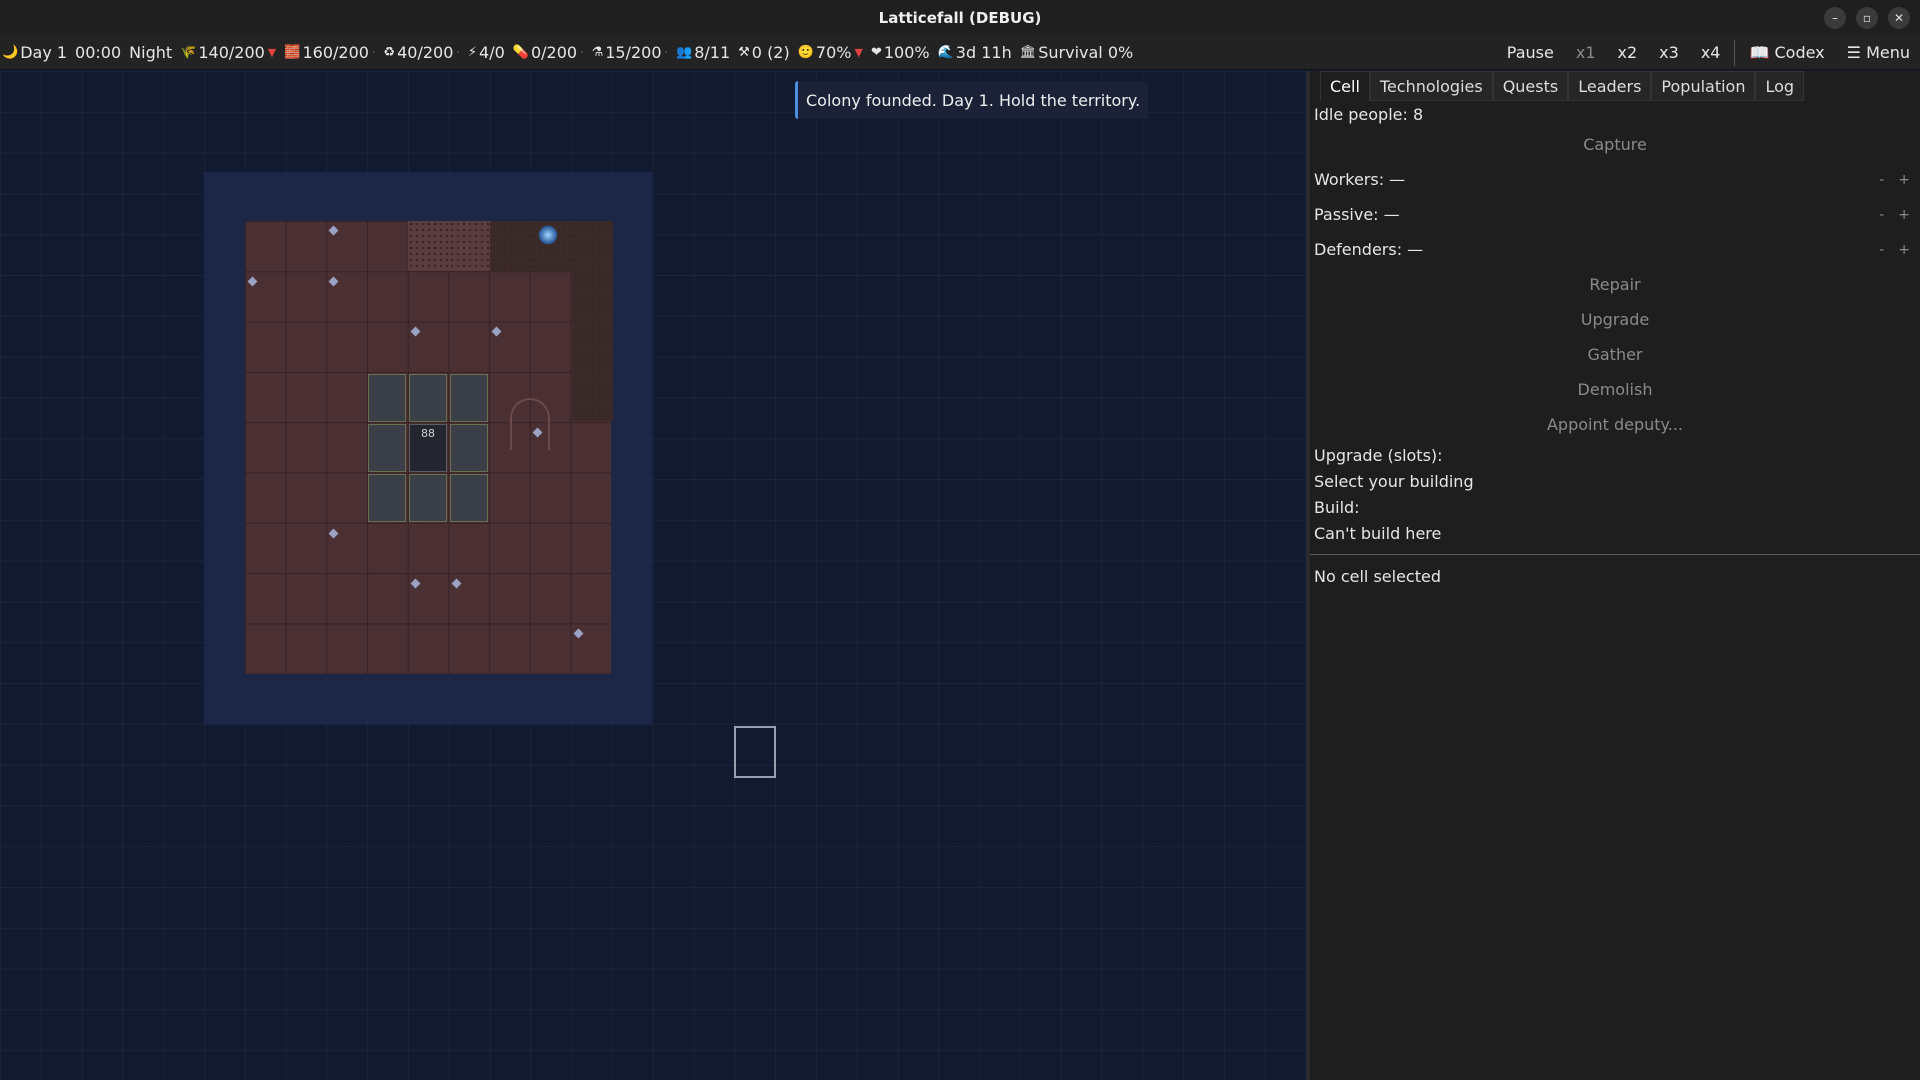 The height and width of the screenshot is (1080, 1920). Describe the element at coordinates (1703, 86) in the screenshot. I see `tab-population: Population` at that location.